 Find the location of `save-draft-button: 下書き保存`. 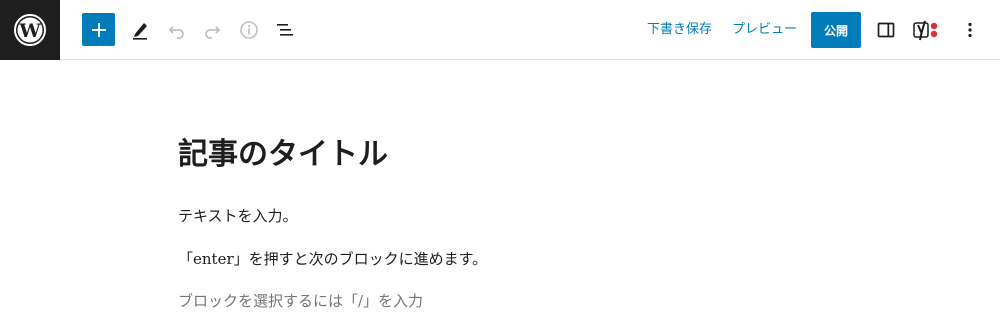

save-draft-button: 下書き保存 is located at coordinates (679, 30).